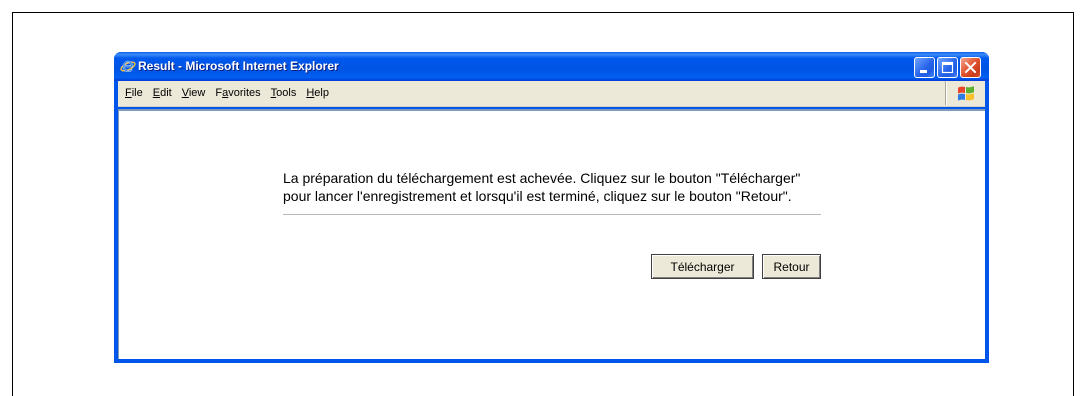  Describe the element at coordinates (924, 67) in the screenshot. I see `minimize-button` at that location.